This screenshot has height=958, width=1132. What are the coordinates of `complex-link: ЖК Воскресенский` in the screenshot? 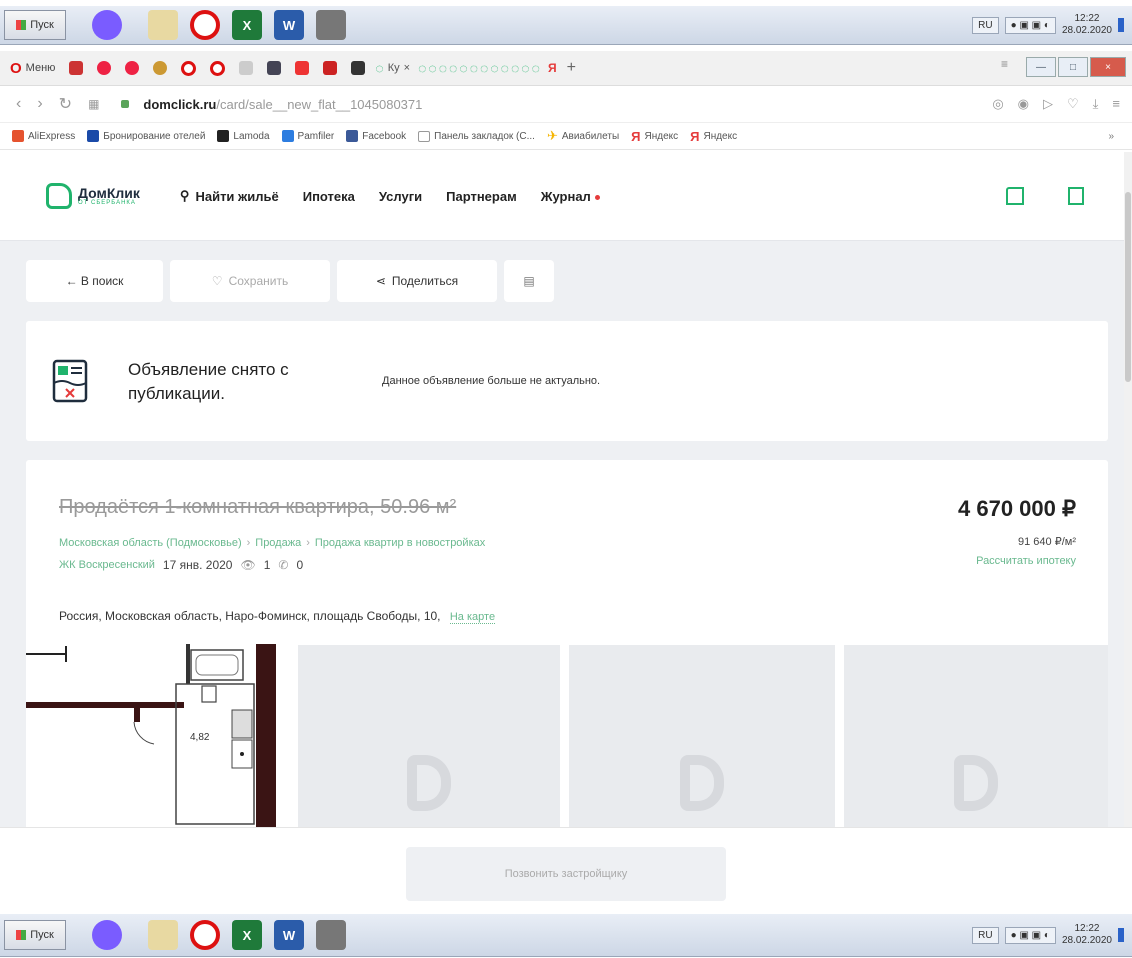 It's located at (107, 565).